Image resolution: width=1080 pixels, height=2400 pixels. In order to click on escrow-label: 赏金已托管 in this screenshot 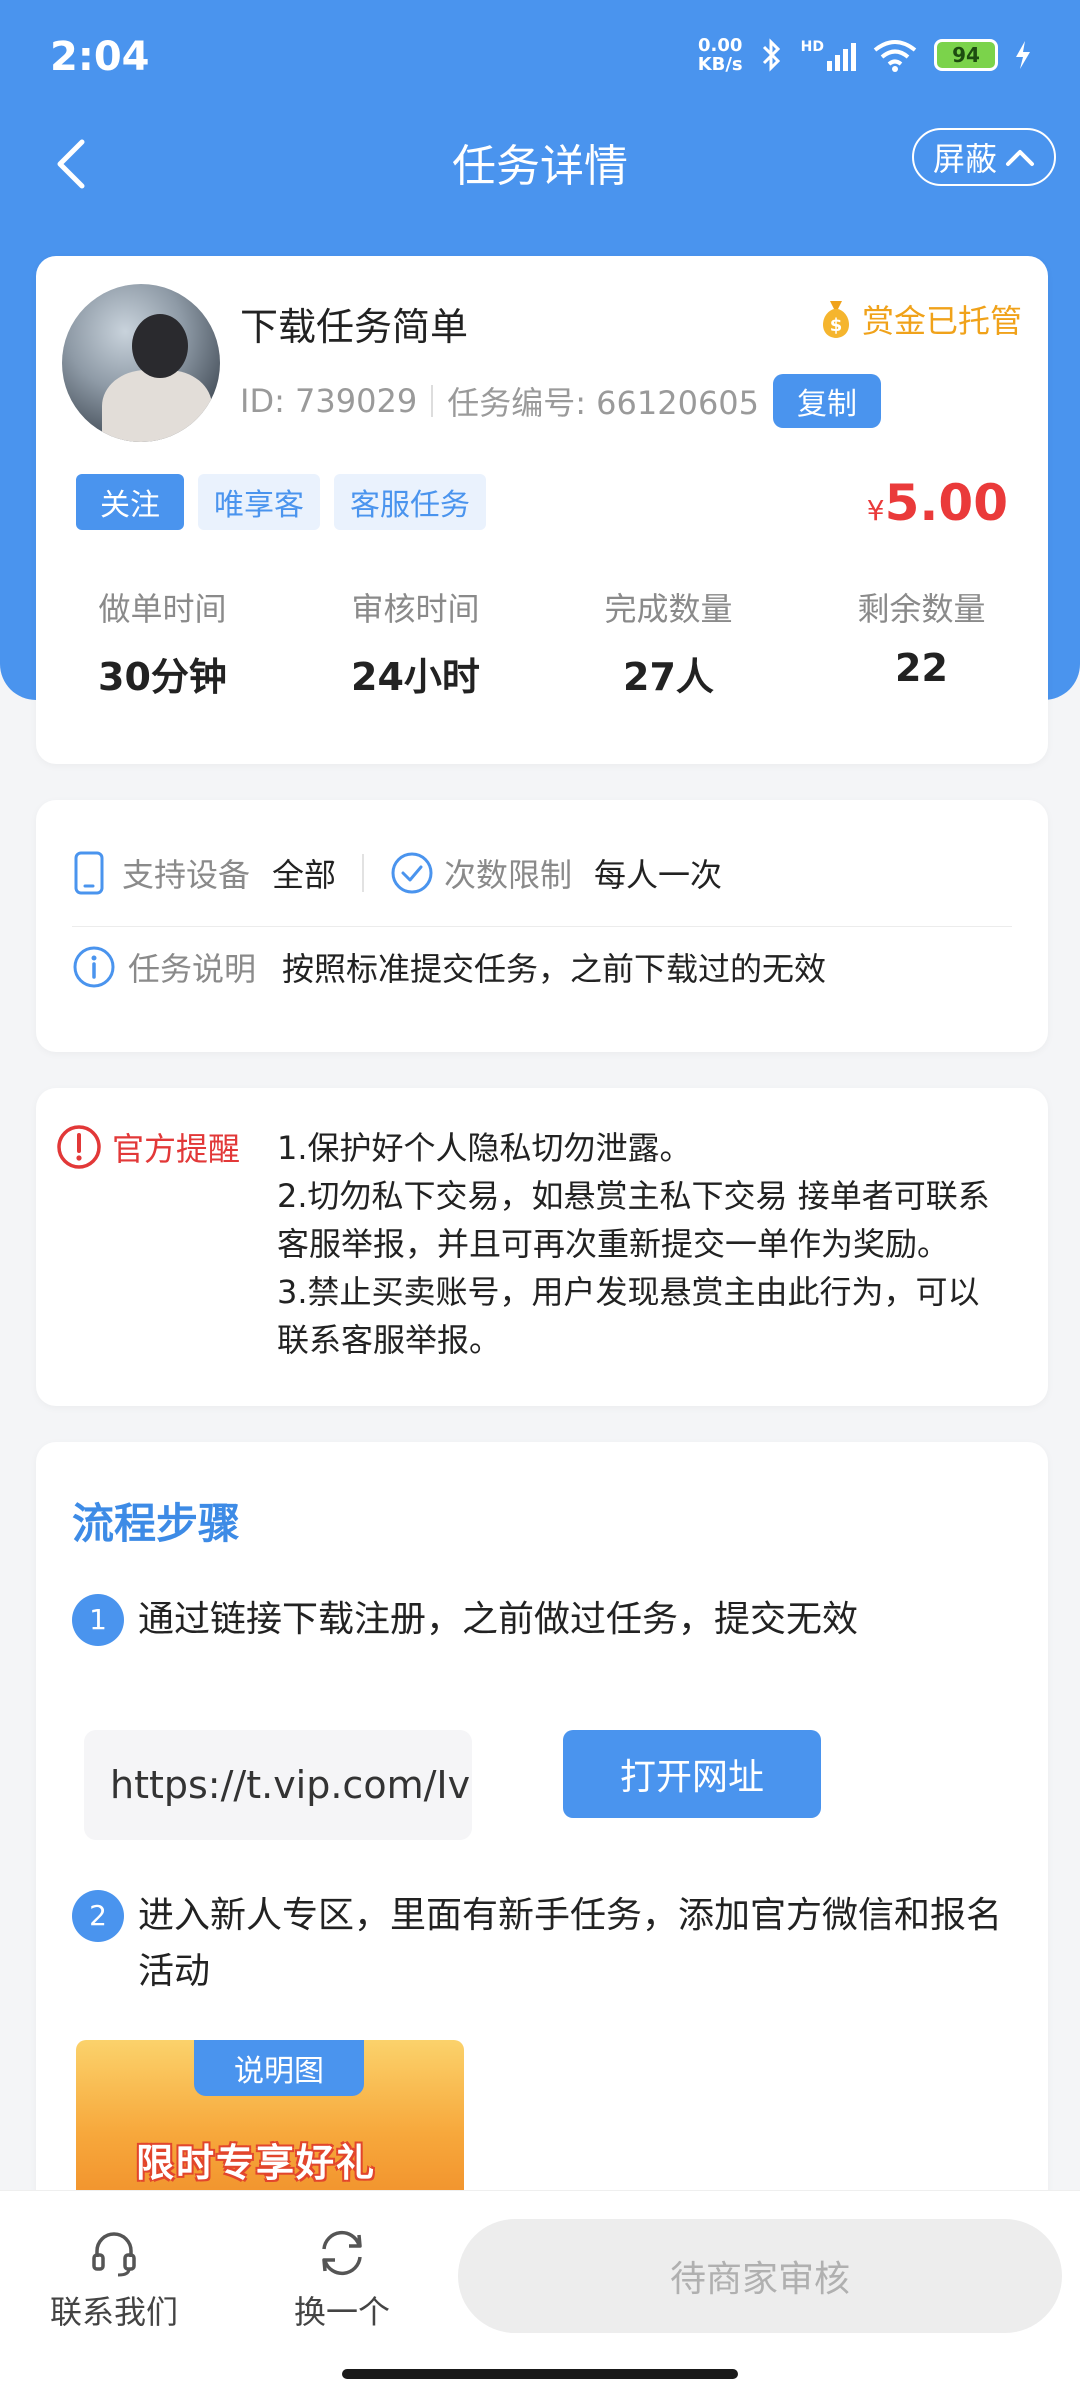, I will do `click(941, 321)`.